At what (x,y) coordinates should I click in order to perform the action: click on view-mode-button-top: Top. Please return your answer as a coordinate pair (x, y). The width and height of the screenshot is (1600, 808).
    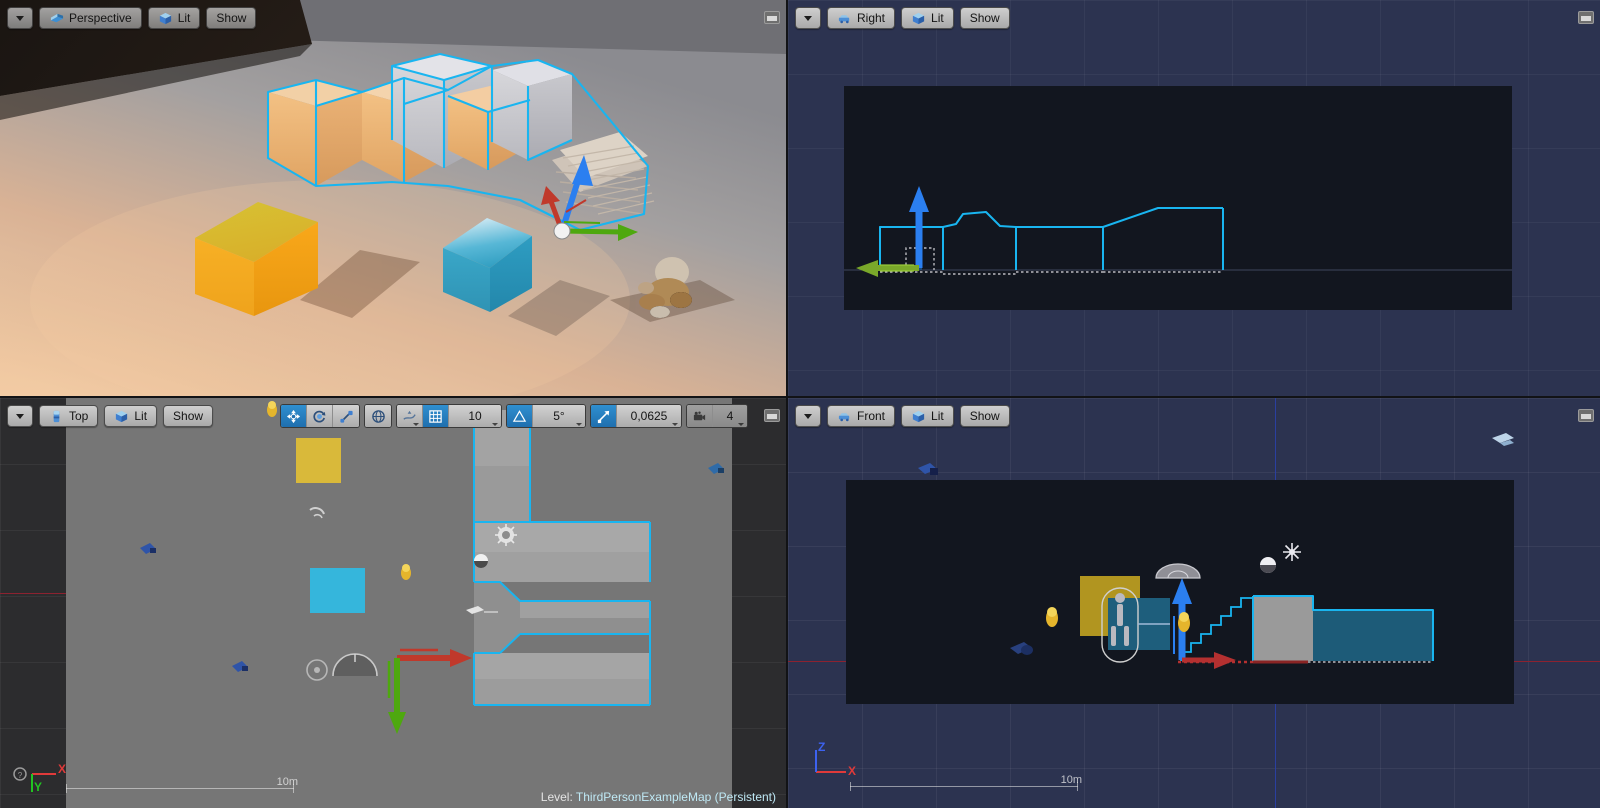
    Looking at the image, I should click on (69, 416).